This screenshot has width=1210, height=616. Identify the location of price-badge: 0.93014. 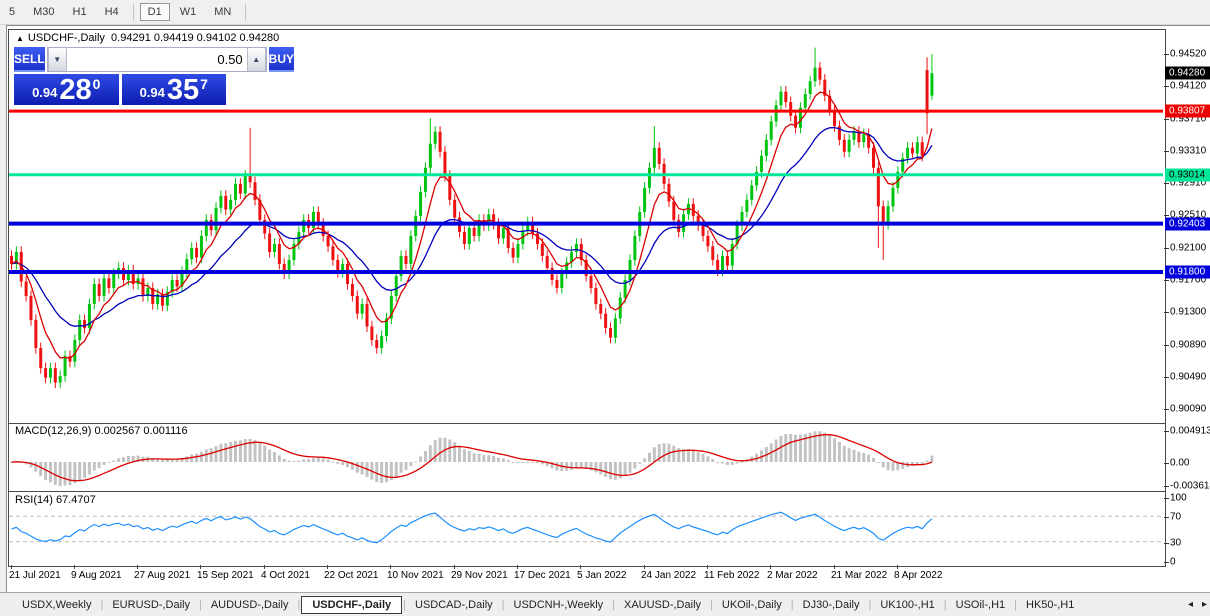
(1187, 175).